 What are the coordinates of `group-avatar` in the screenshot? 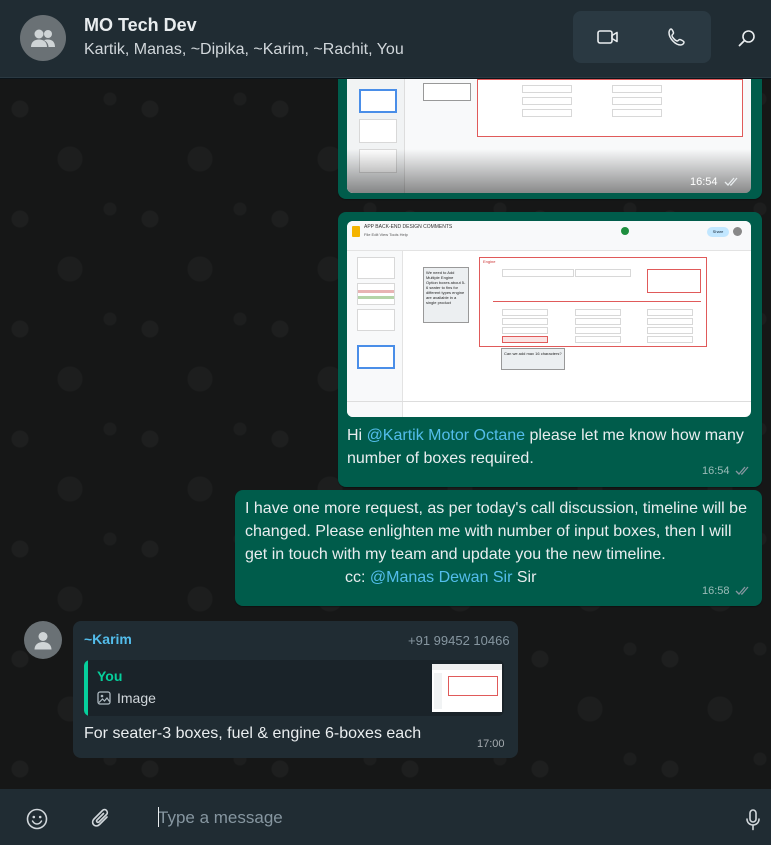 It's located at (43, 38).